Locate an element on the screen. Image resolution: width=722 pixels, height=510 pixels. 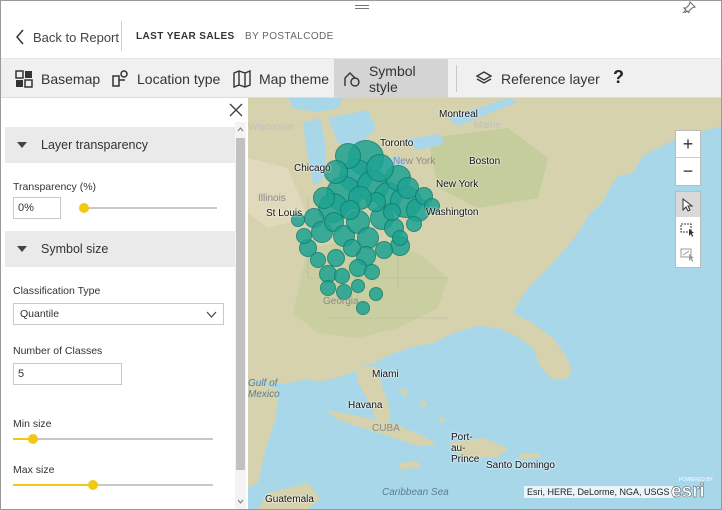
min-size-slider-knob is located at coordinates (33, 439).